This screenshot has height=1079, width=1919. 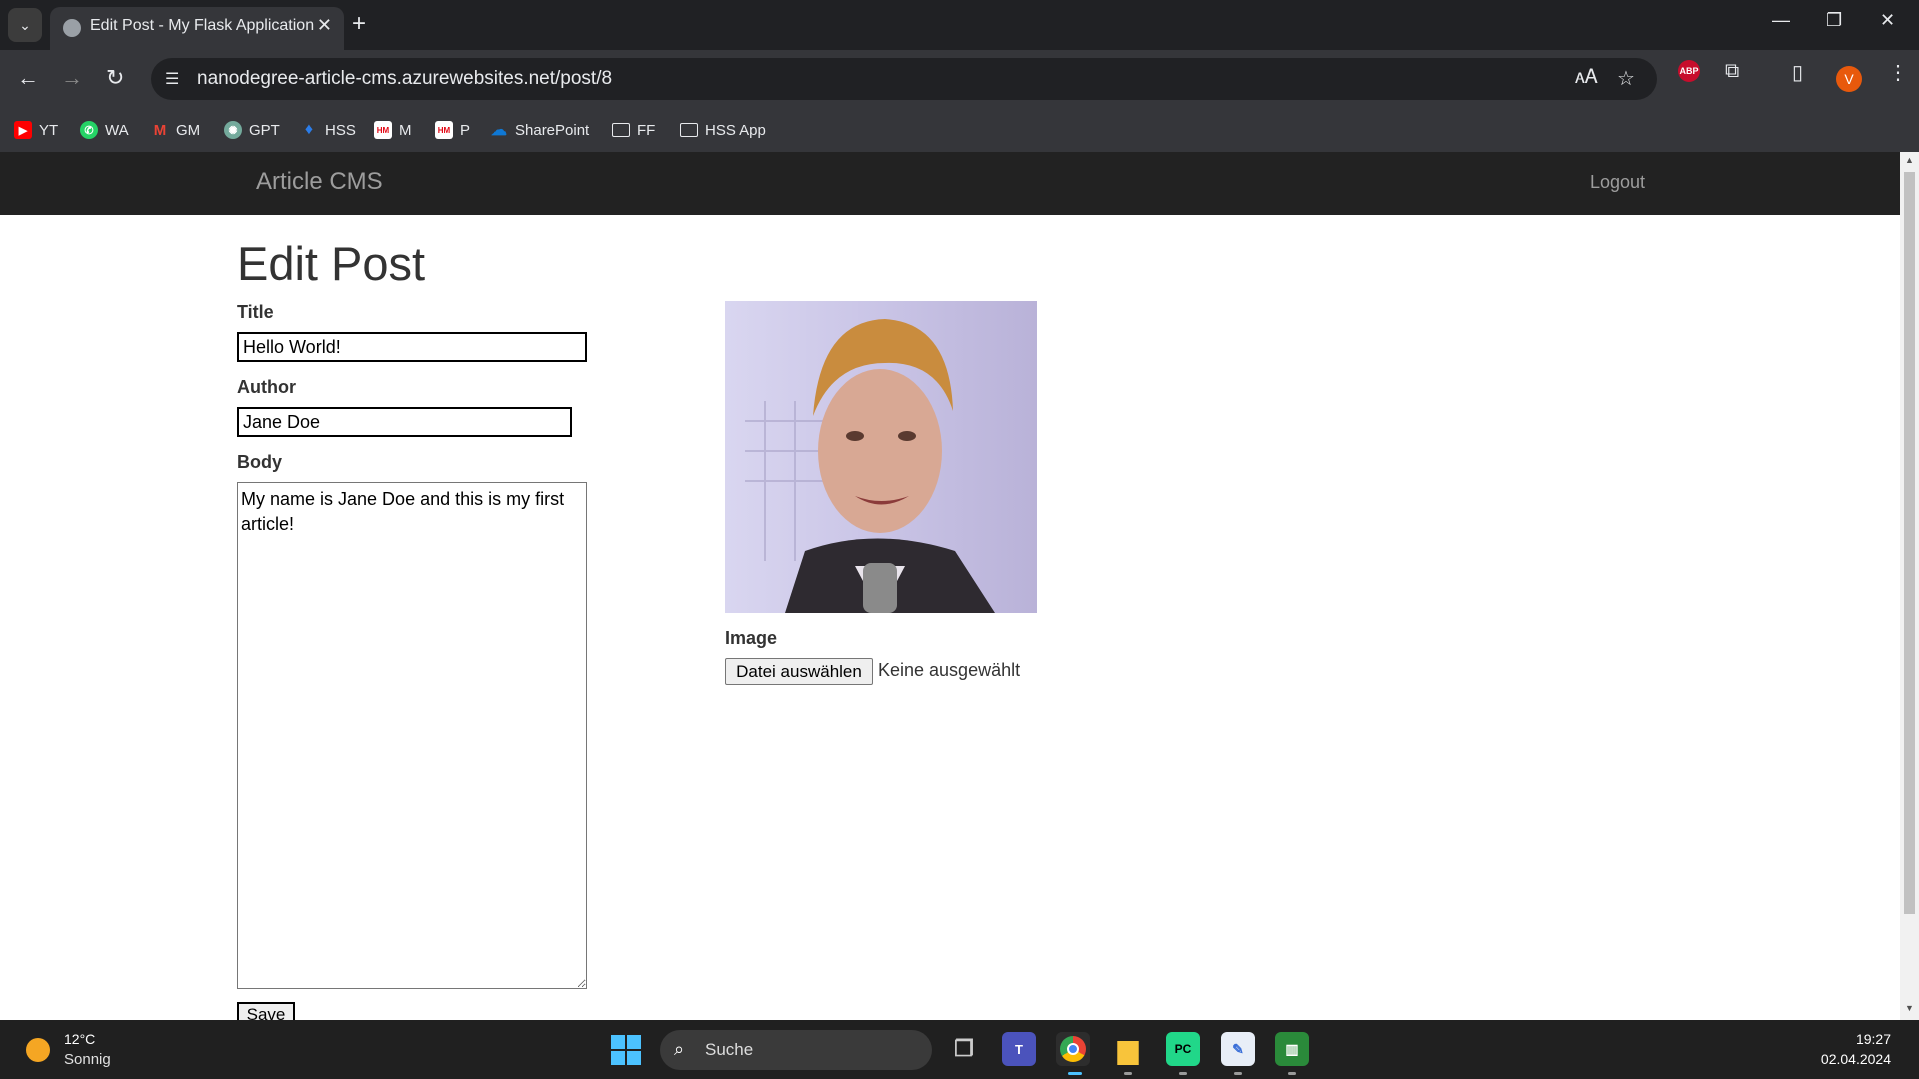 I want to click on spreadsheet-icon: ▥, so click(x=1292, y=1049).